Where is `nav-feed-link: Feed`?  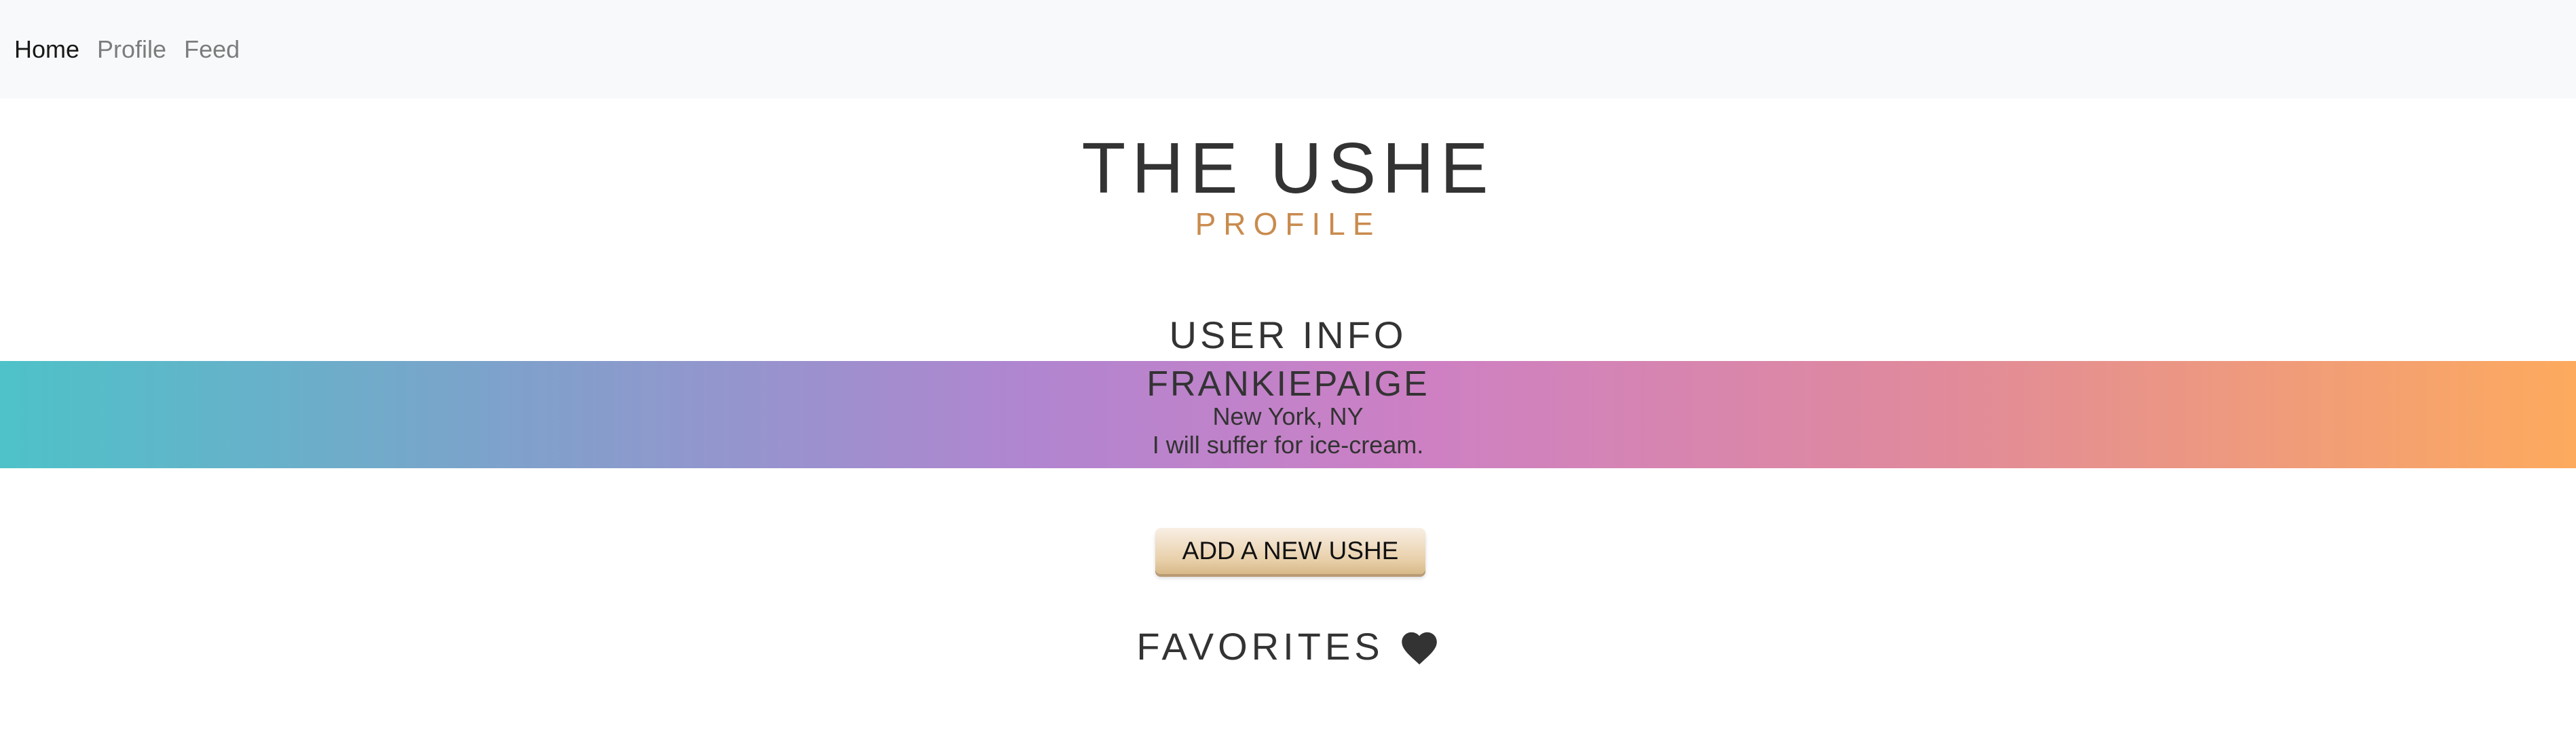 nav-feed-link: Feed is located at coordinates (212, 49).